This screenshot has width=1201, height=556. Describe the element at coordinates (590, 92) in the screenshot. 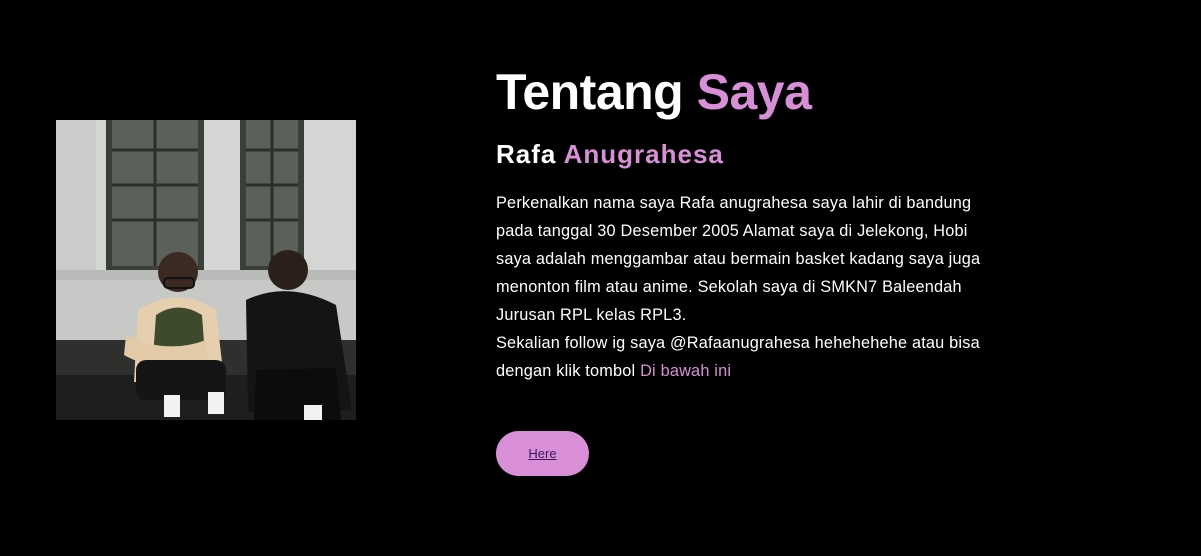

I see `title-main: Tentang` at that location.